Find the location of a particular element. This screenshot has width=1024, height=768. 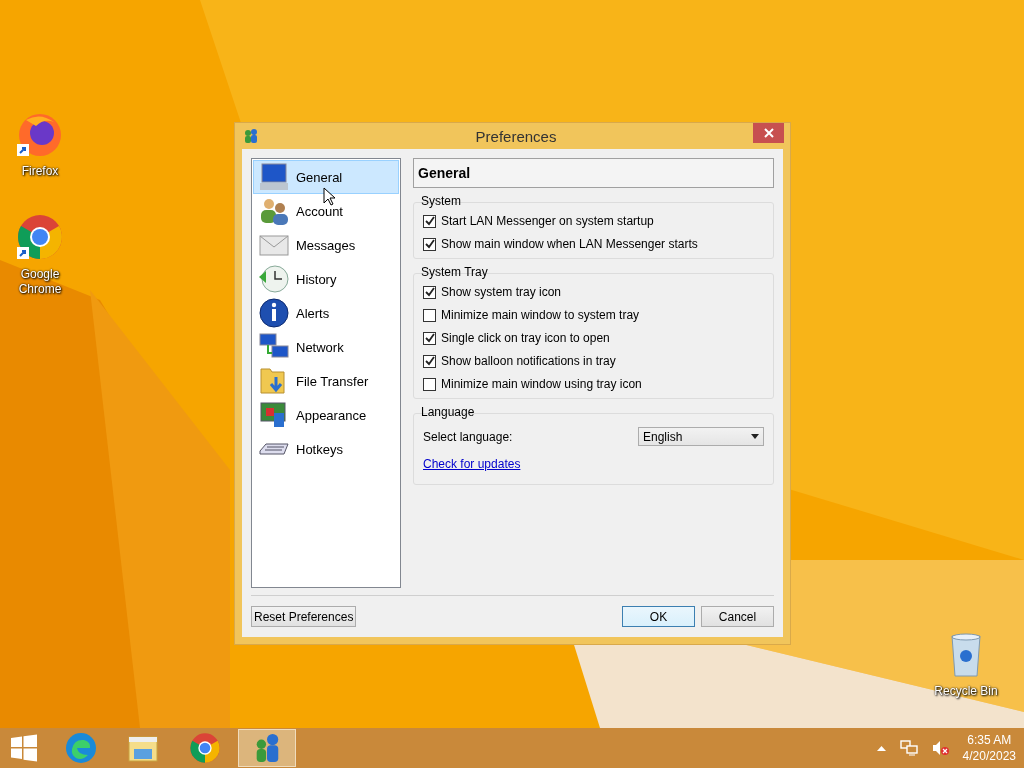

windows-icon is located at coordinates (24, 748).